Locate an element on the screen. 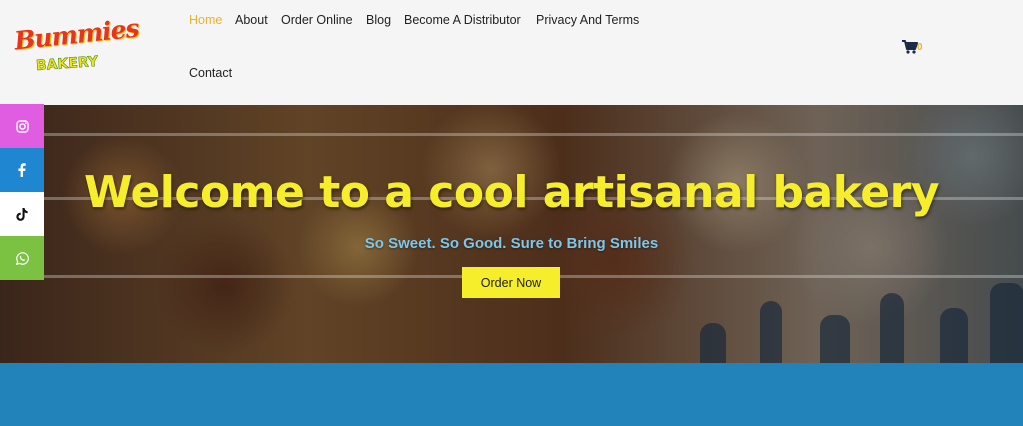 The width and height of the screenshot is (1023, 426). blue-section-band is located at coordinates (511, 394).